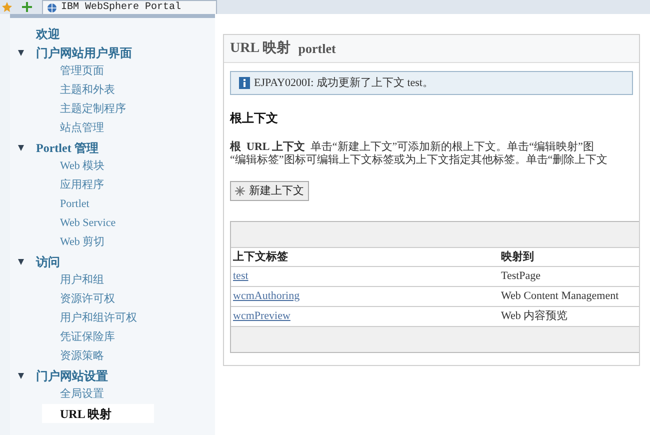  Describe the element at coordinates (240, 191) in the screenshot. I see `sparkle-icon` at that location.